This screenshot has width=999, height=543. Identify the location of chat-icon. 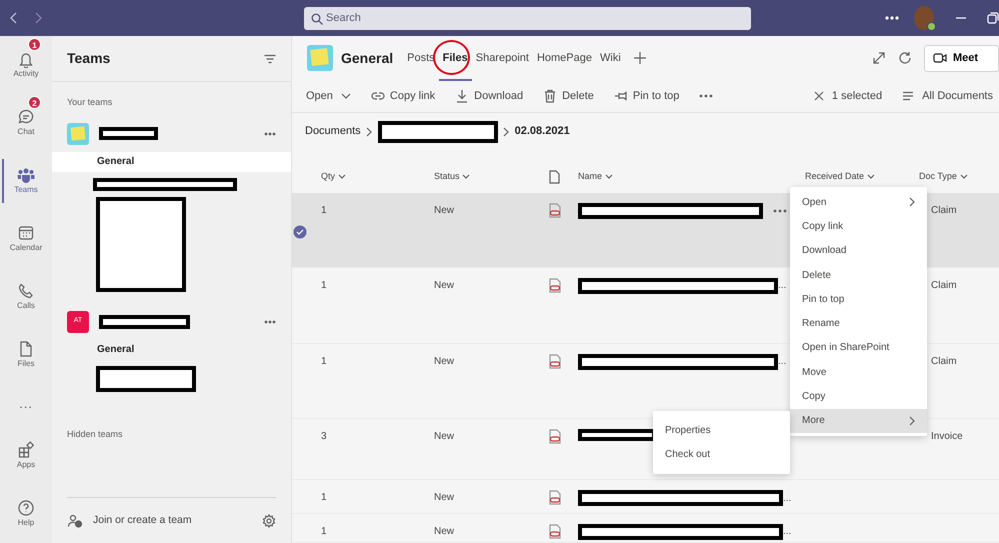
(26, 117).